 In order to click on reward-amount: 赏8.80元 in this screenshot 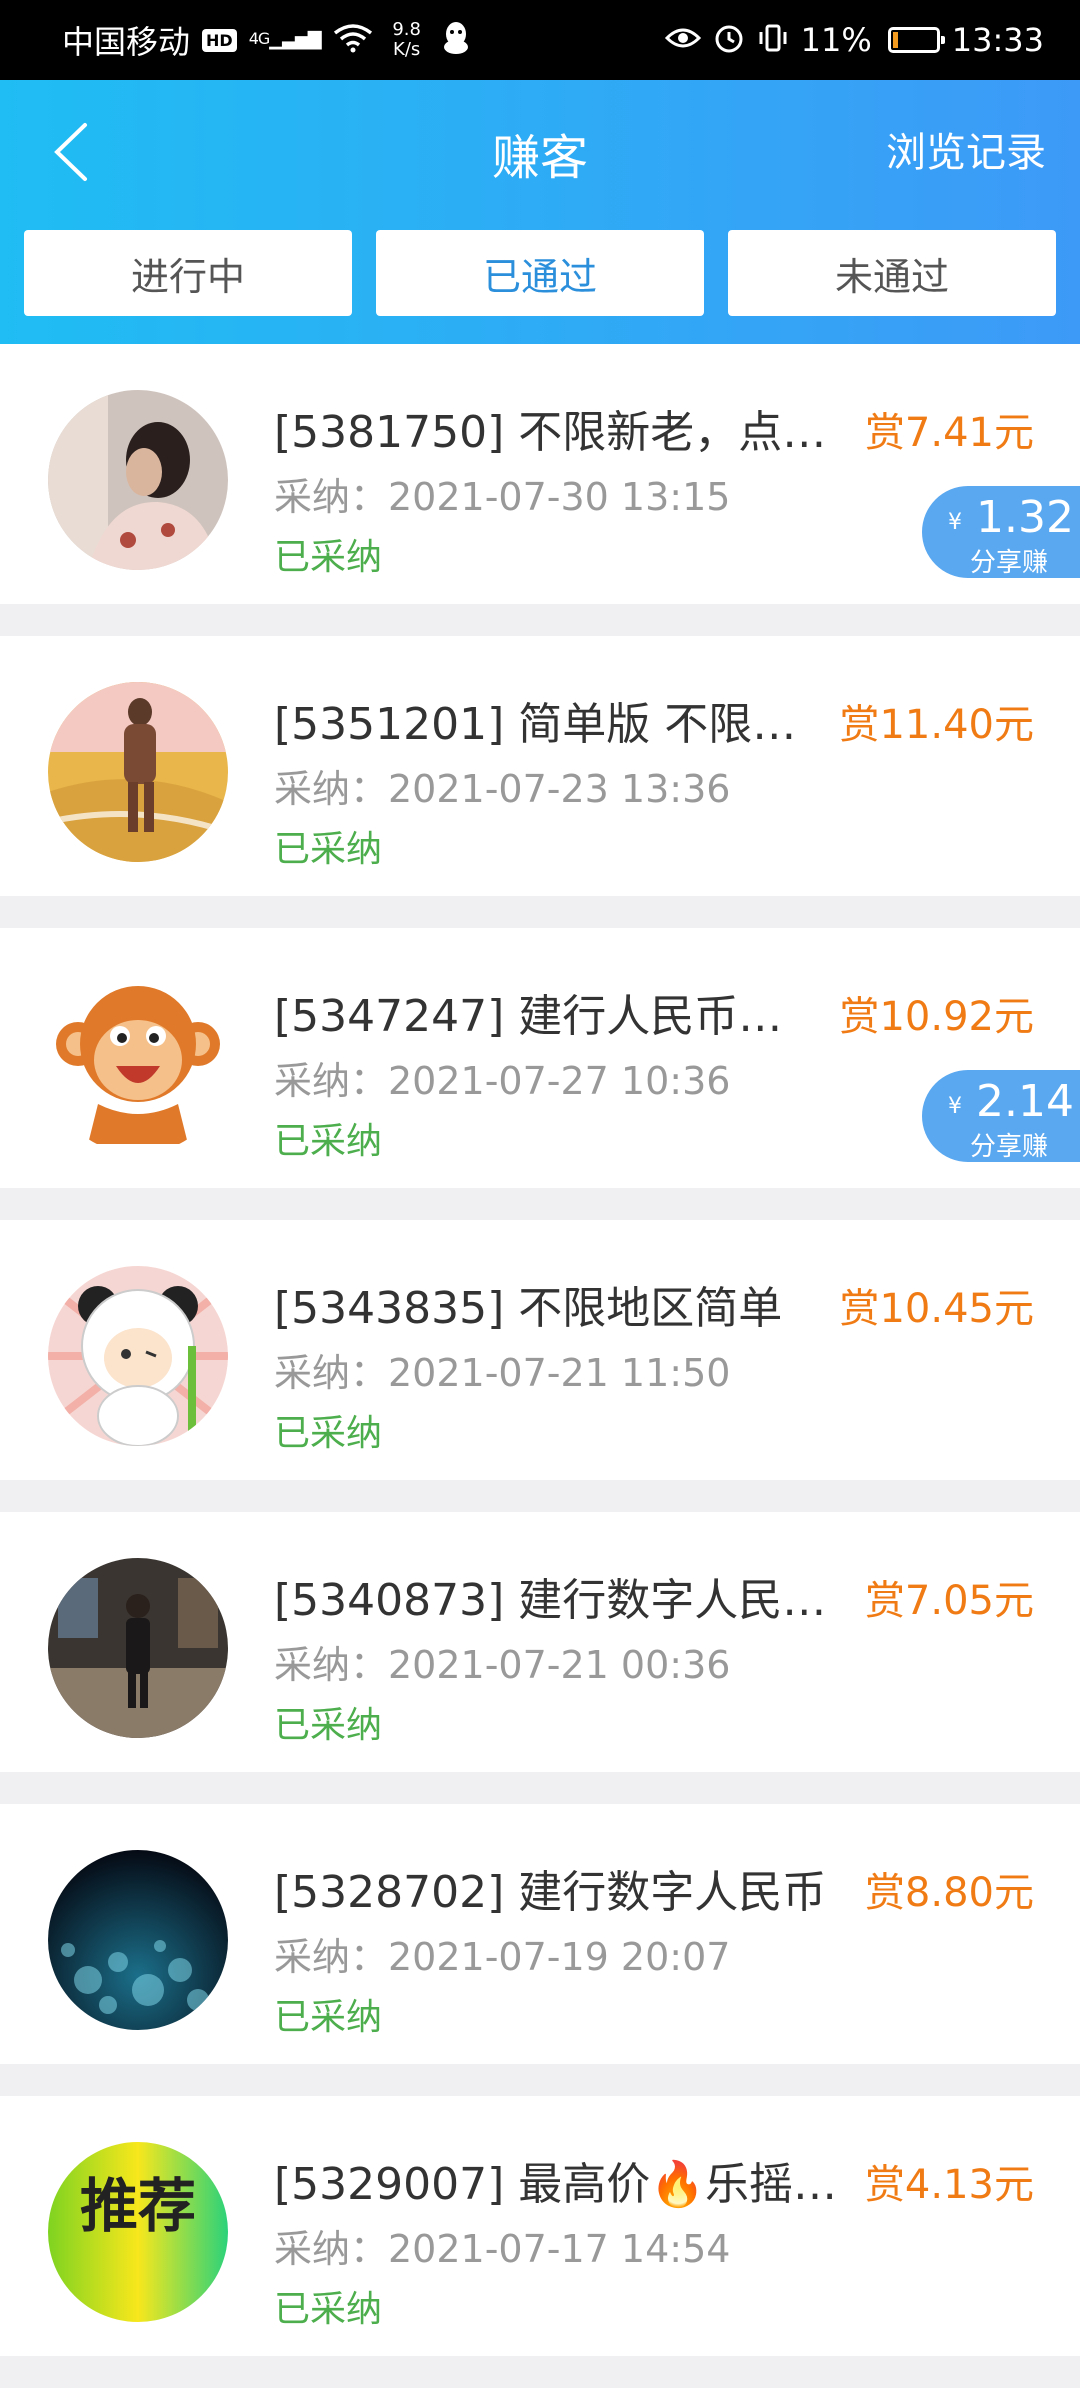, I will do `click(949, 1893)`.